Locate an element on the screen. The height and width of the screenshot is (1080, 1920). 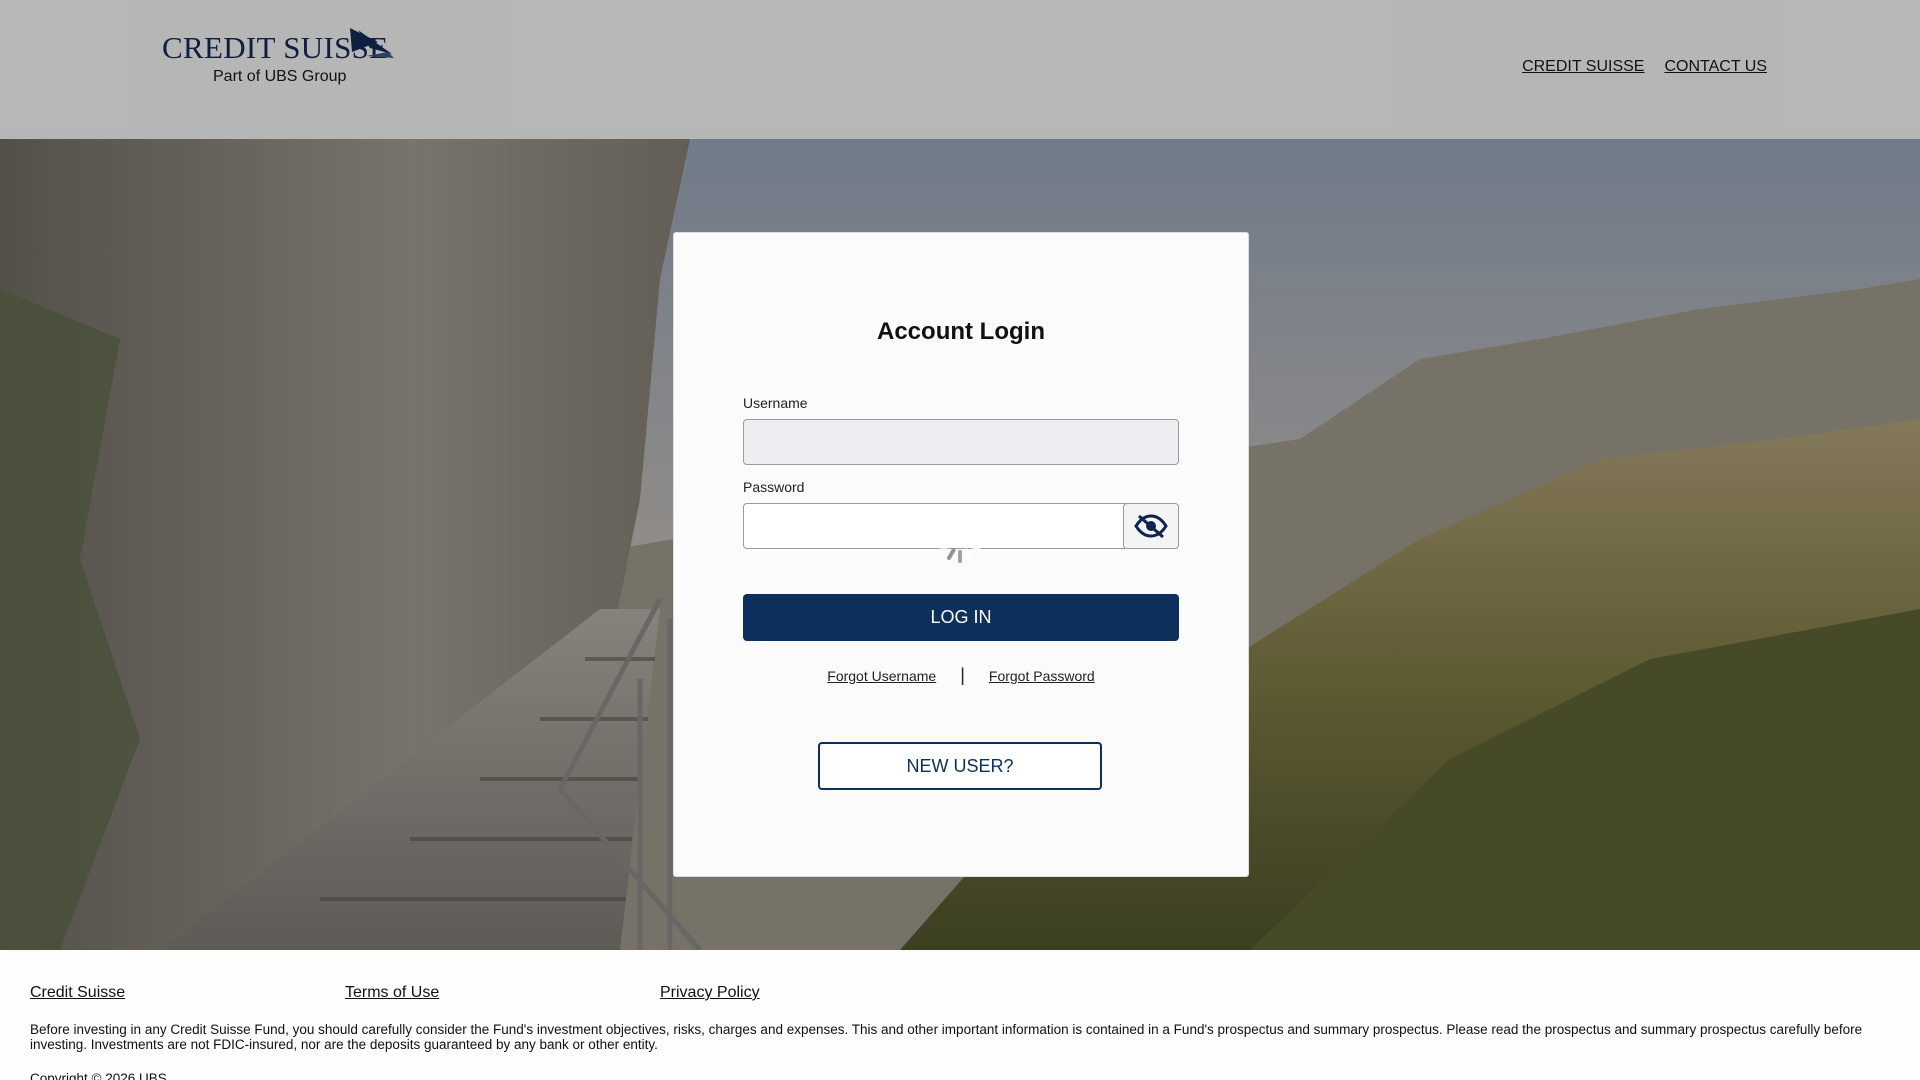
footer-terms-of-use-link: Terms of Use is located at coordinates (392, 993).